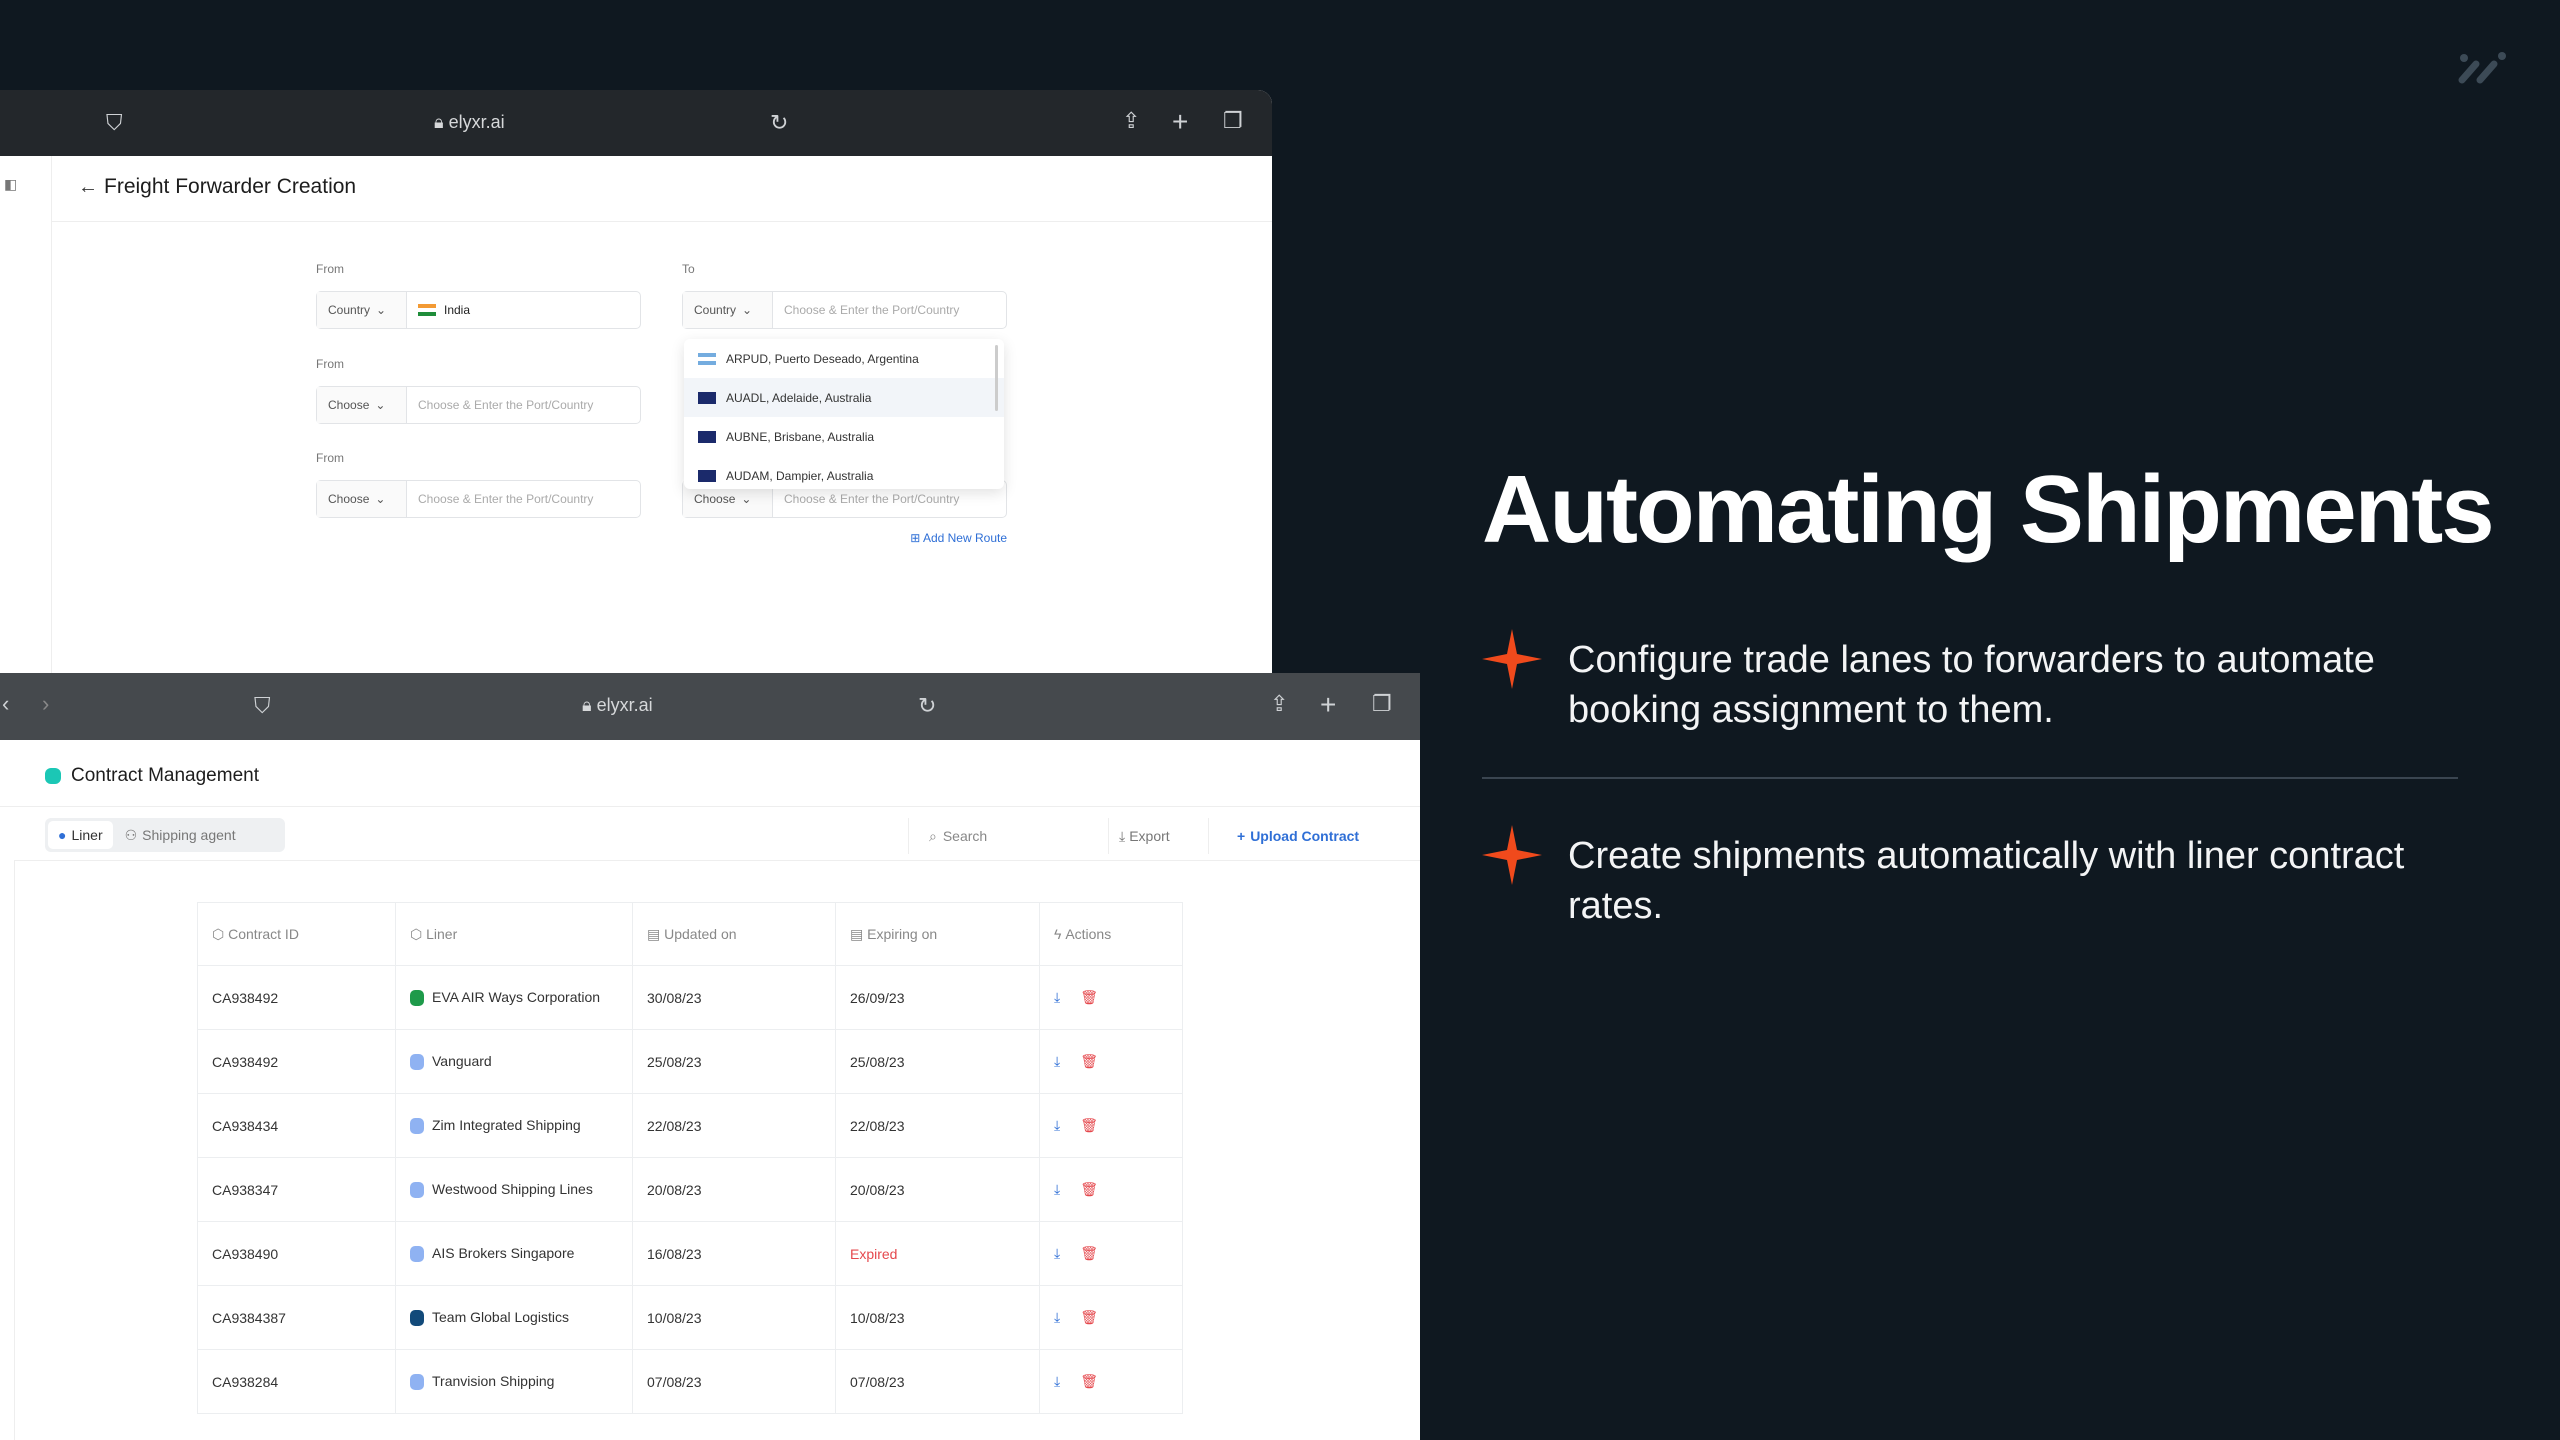 The height and width of the screenshot is (1440, 2560). I want to click on contract-id: CA938492, so click(296, 997).